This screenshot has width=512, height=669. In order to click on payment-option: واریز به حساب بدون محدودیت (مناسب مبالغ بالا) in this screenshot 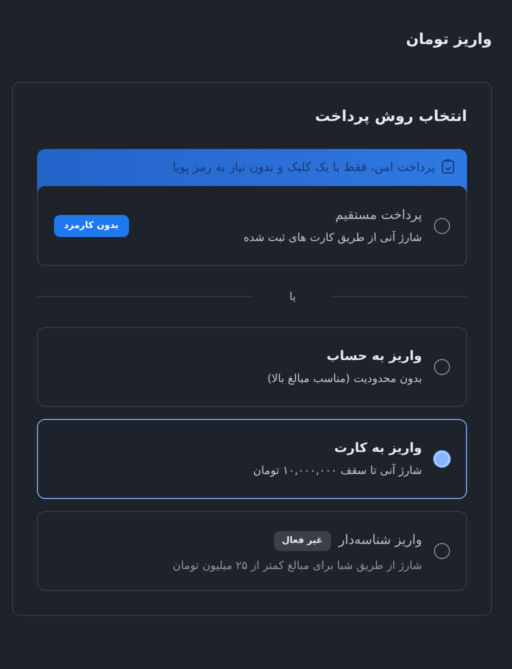, I will do `click(252, 367)`.